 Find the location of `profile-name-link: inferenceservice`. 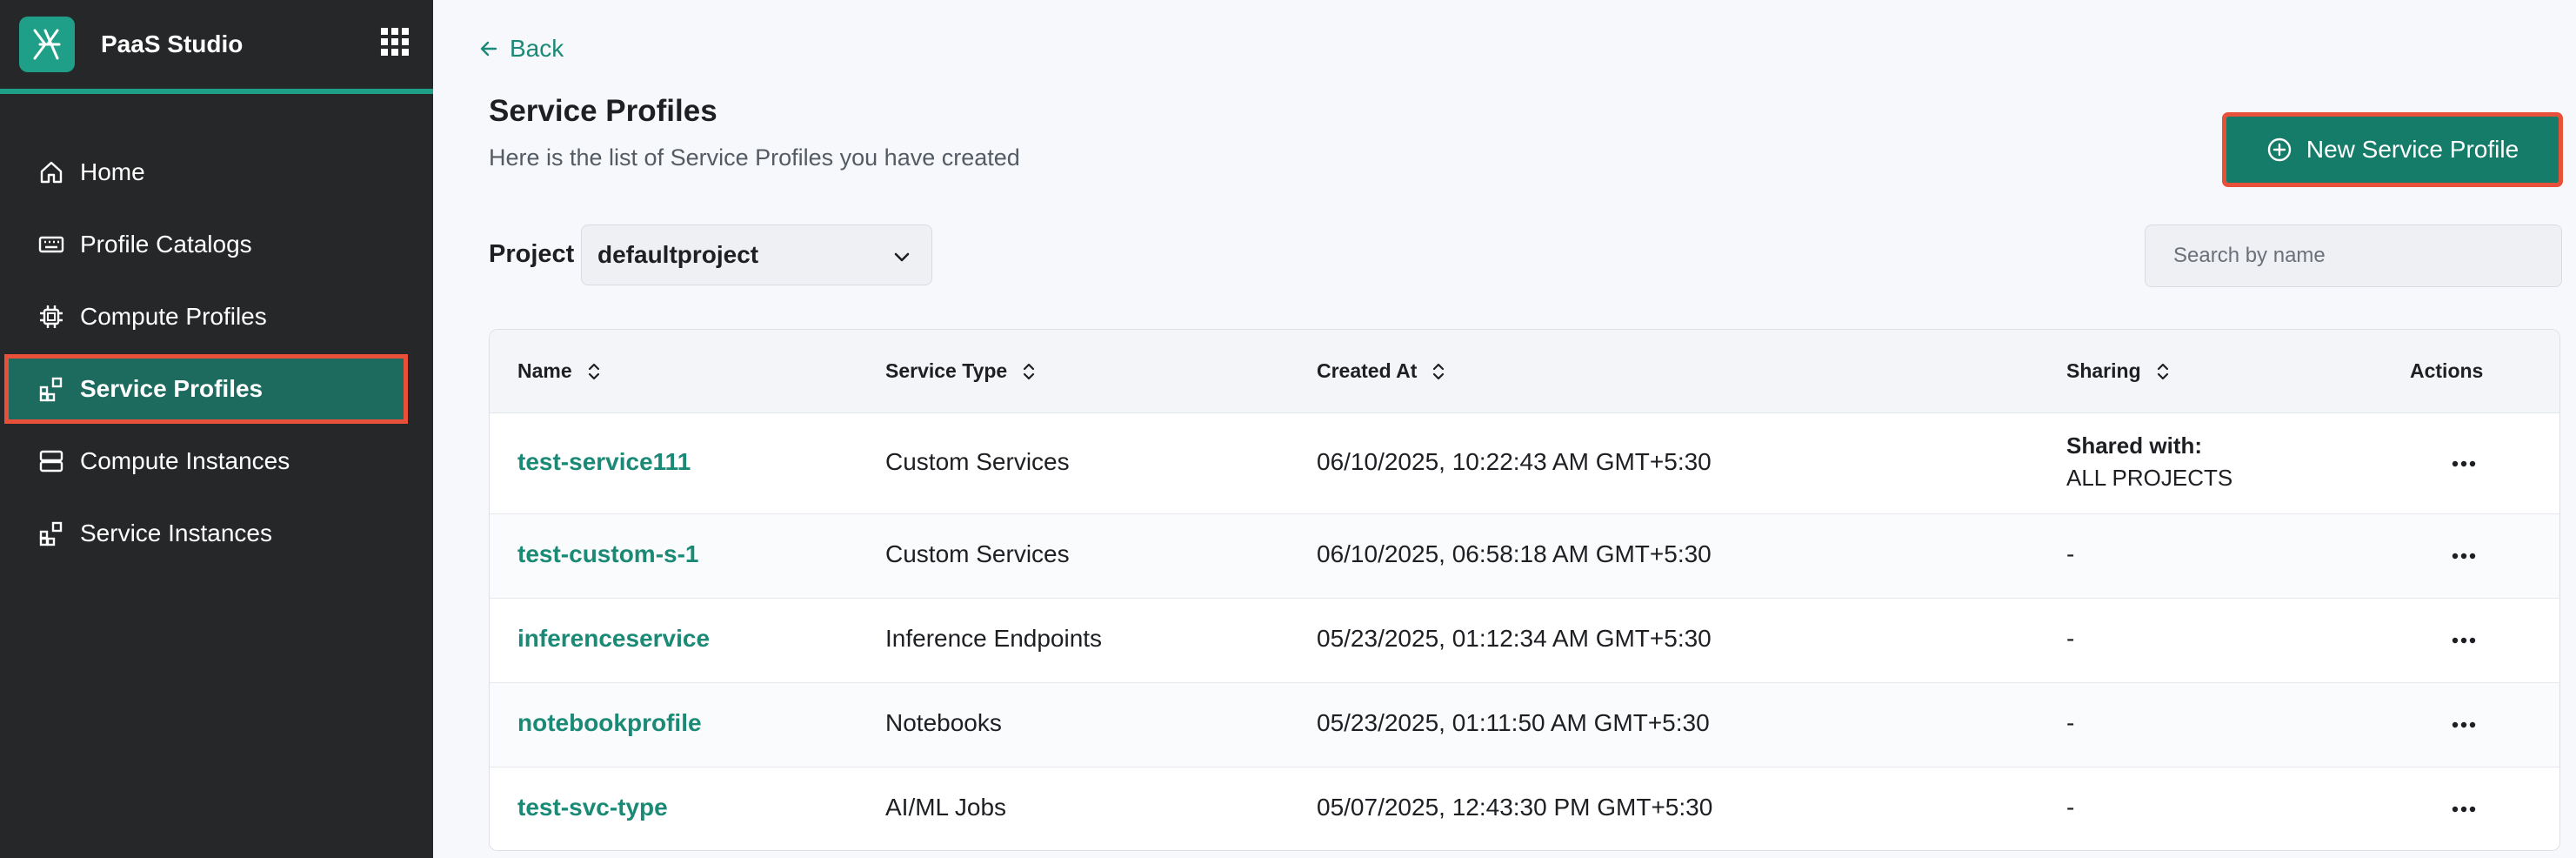

profile-name-link: inferenceservice is located at coordinates (613, 639).